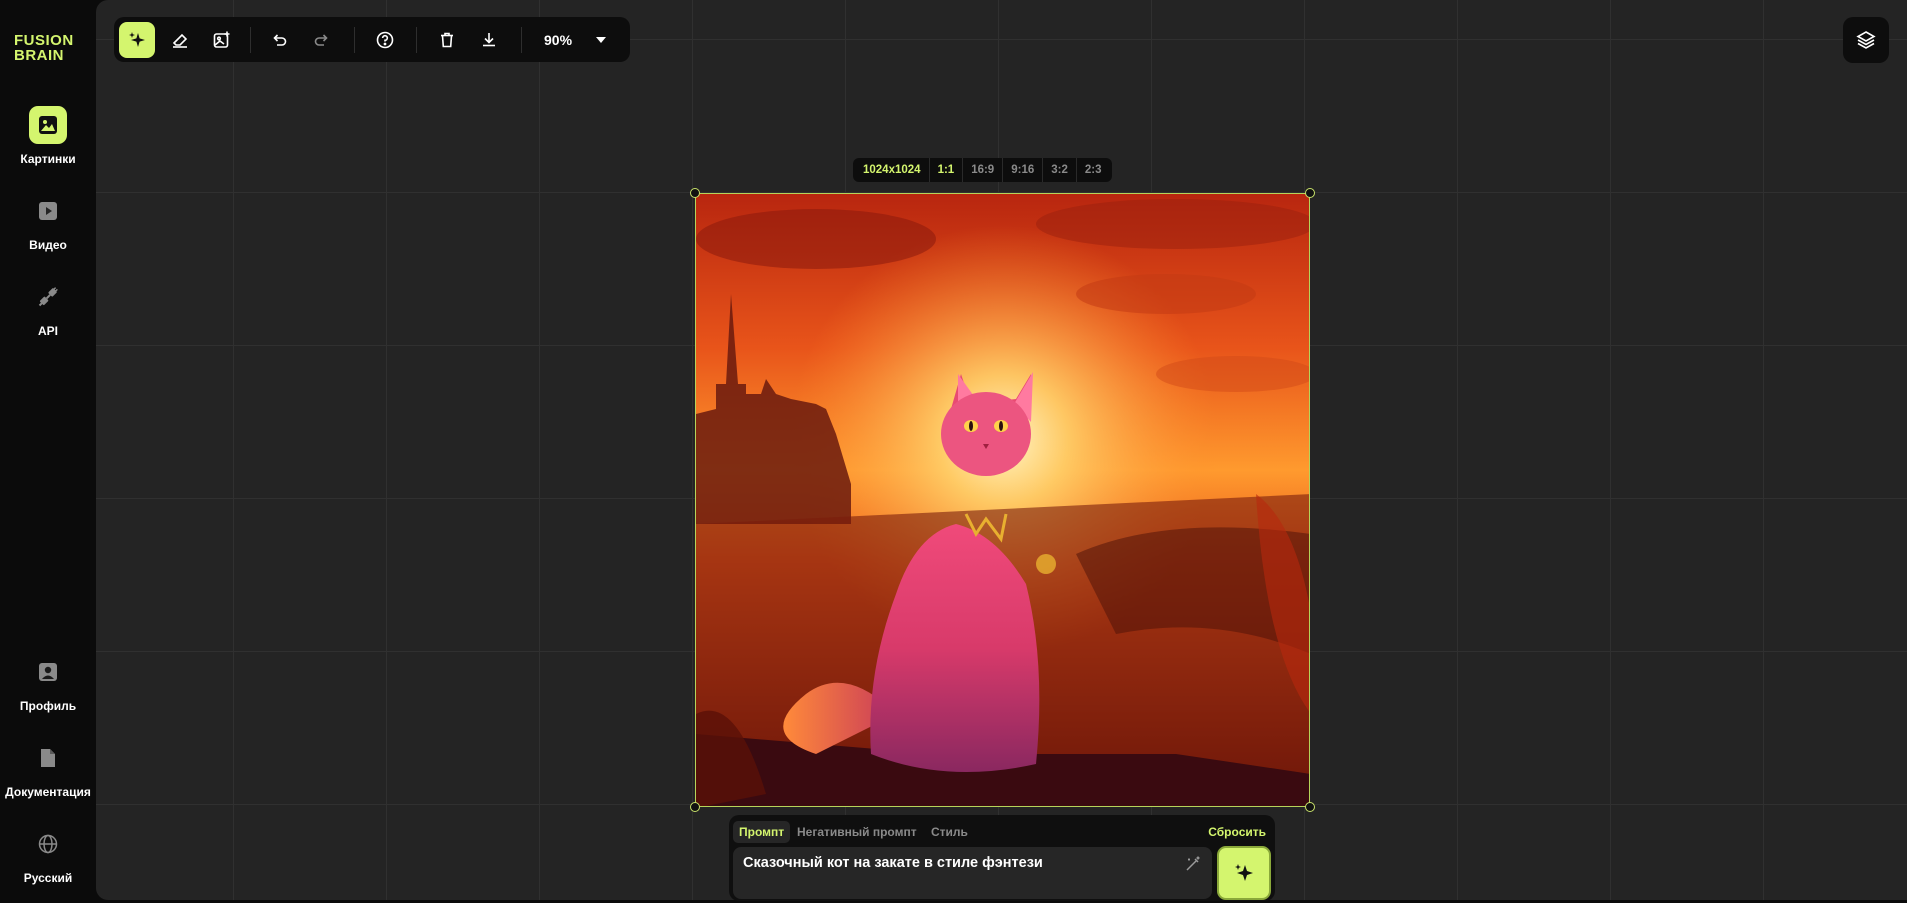 Image resolution: width=1907 pixels, height=903 pixels. What do you see at coordinates (857, 832) in the screenshot?
I see `tab-negative-prompt: Негативный промпт` at bounding box center [857, 832].